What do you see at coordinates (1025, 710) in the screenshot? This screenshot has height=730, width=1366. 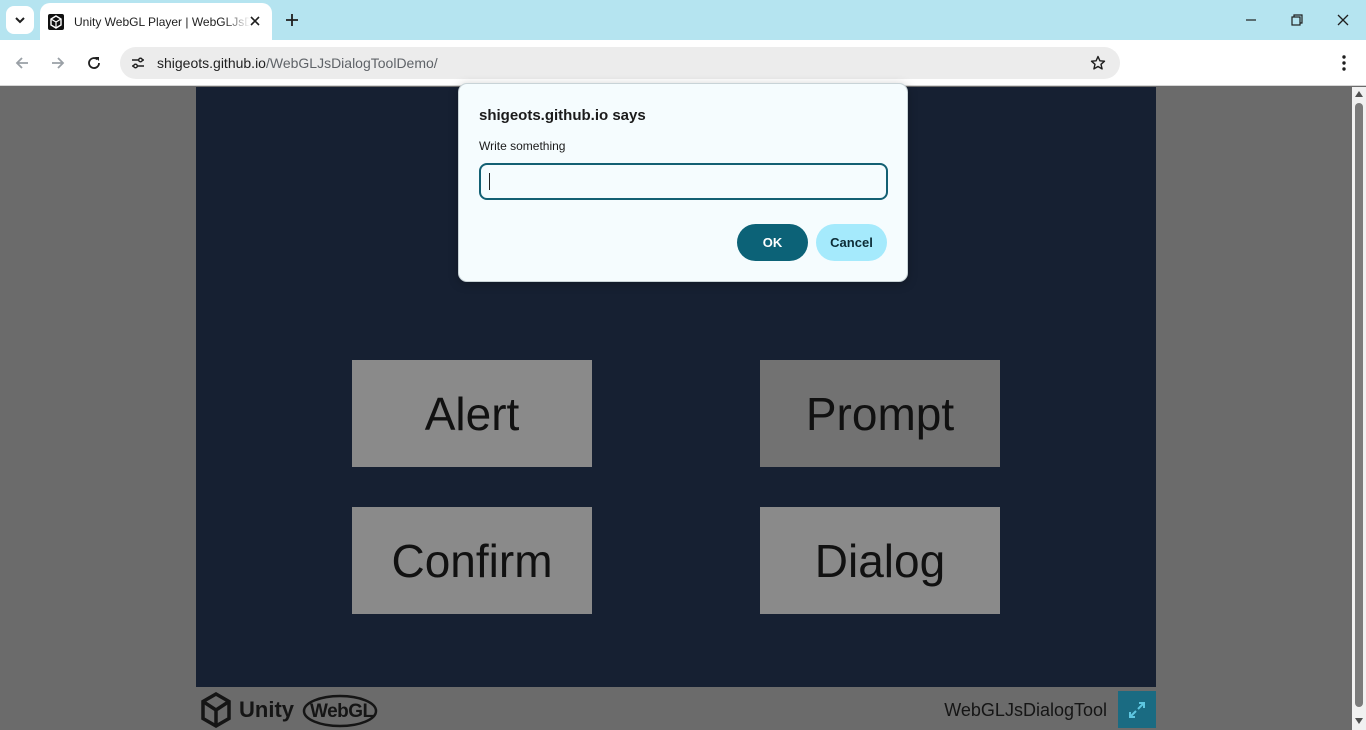 I see `build-title: WebGLJsDialogTool` at bounding box center [1025, 710].